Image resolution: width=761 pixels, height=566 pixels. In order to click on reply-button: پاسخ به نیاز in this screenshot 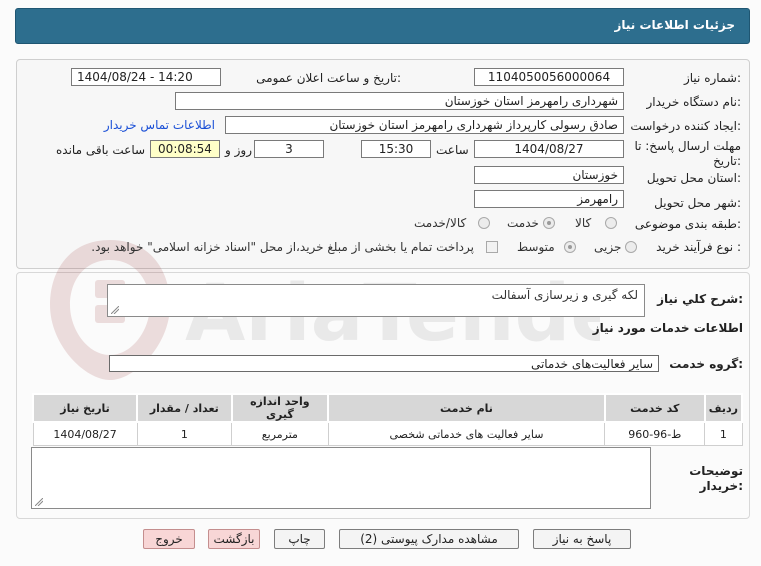, I will do `click(582, 539)`.